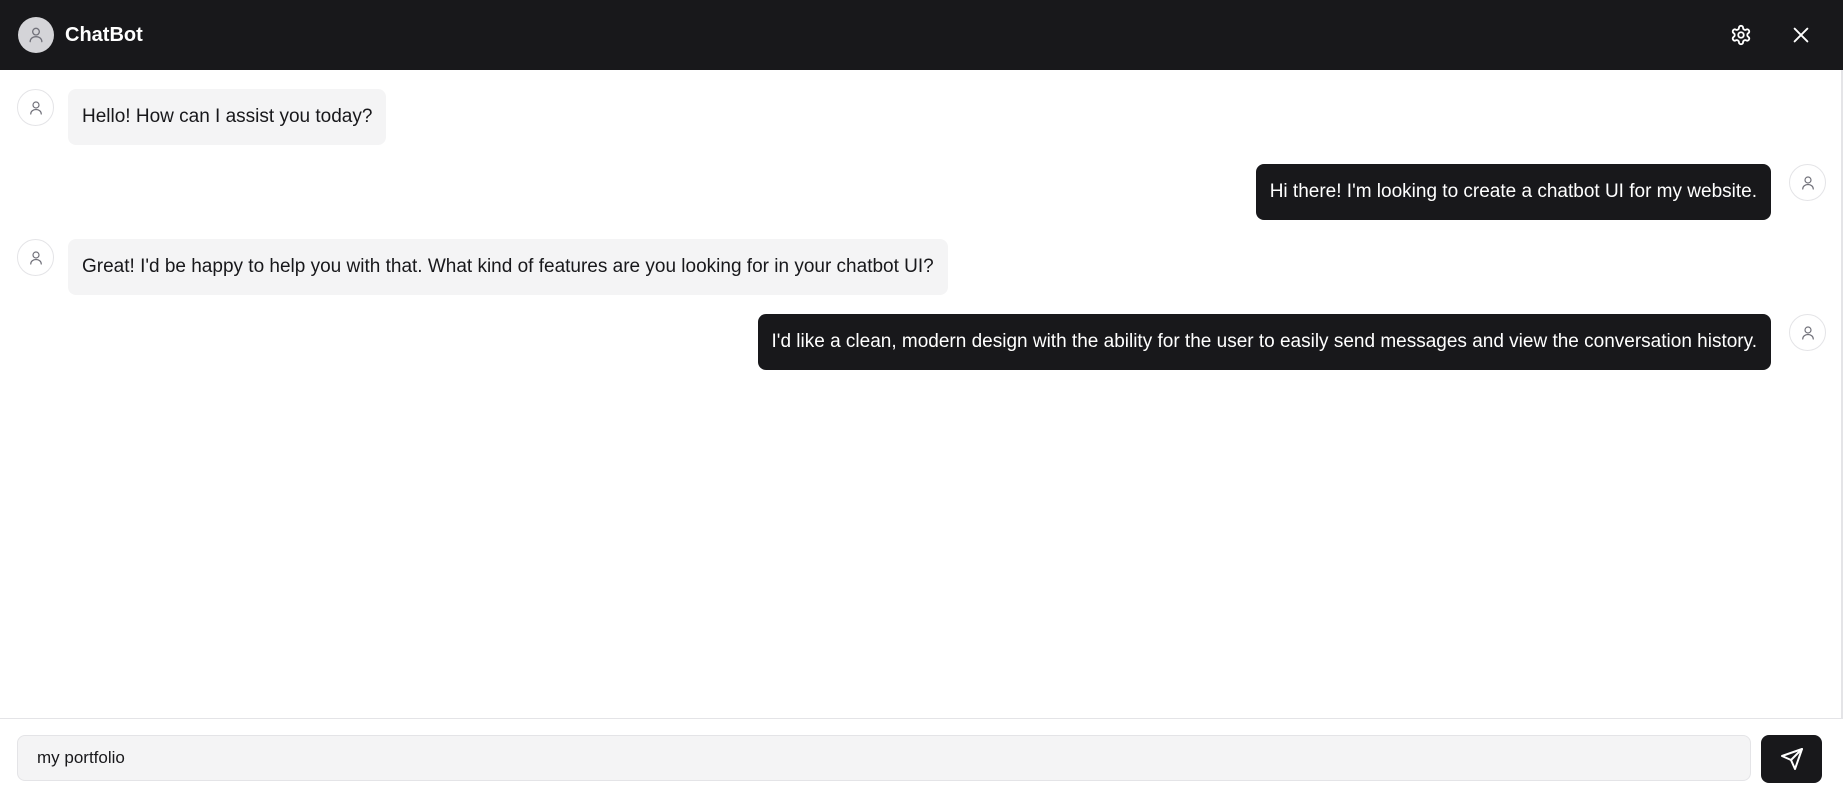 The width and height of the screenshot is (1843, 788). I want to click on composer, so click(921, 753).